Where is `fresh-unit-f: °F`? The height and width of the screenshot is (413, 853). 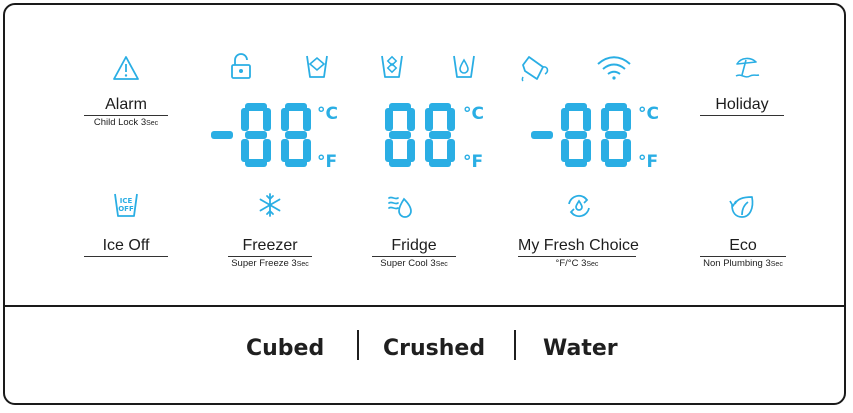 fresh-unit-f: °F is located at coordinates (648, 162).